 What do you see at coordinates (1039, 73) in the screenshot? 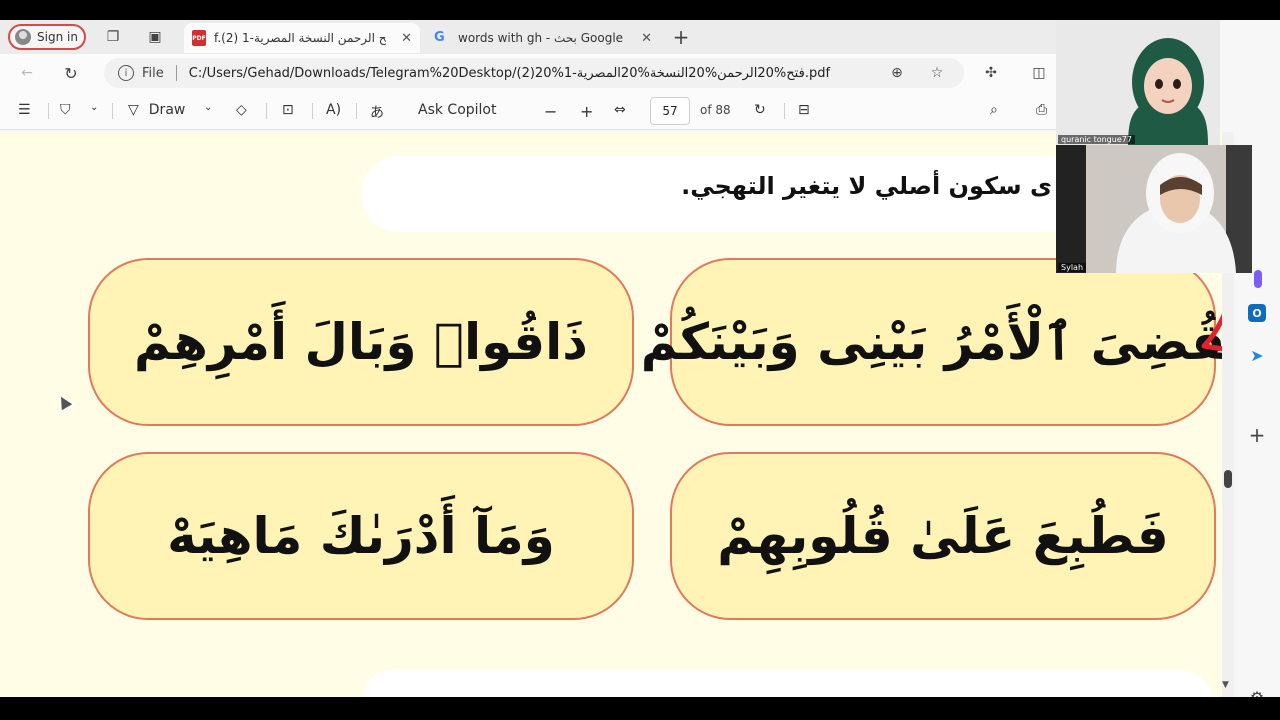
I see `split-screen-icon: ◫` at bounding box center [1039, 73].